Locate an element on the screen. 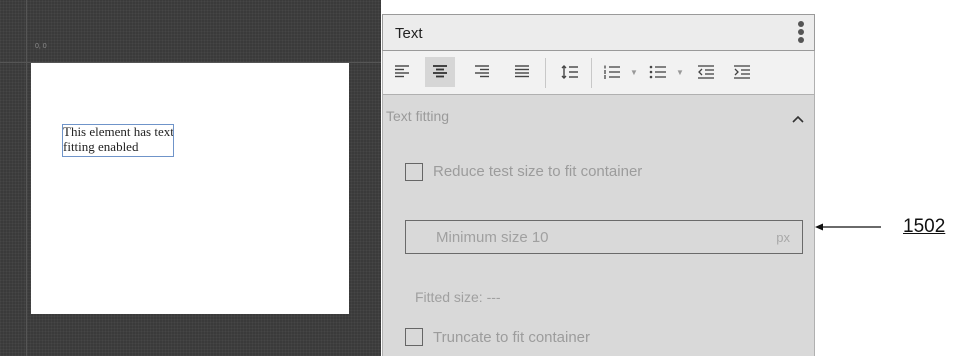 Image resolution: width=963 pixels, height=356 pixels. chevron-up-icon is located at coordinates (798, 119).